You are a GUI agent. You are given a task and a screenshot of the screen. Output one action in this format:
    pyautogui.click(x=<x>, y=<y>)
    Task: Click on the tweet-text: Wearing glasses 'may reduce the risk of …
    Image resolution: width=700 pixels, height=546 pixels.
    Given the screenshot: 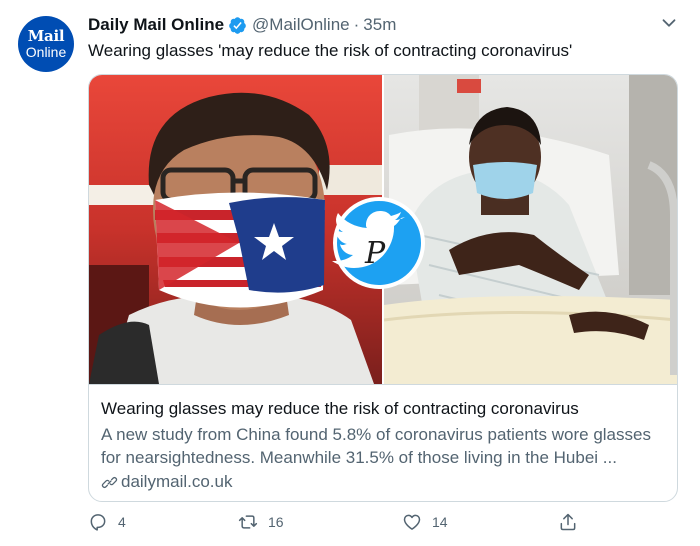 What is the action you would take?
    pyautogui.click(x=330, y=50)
    